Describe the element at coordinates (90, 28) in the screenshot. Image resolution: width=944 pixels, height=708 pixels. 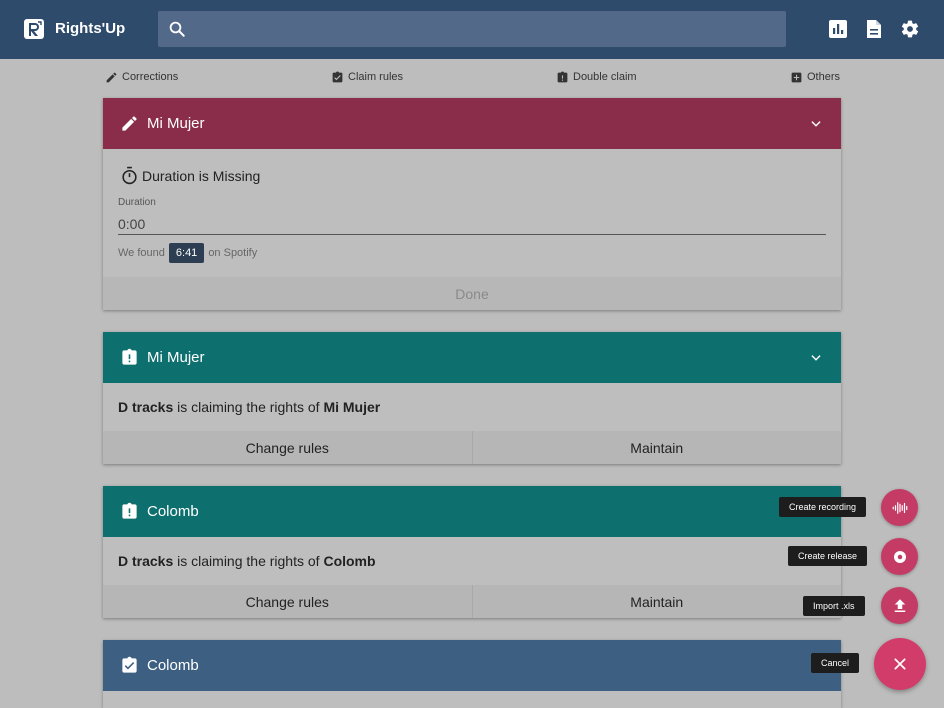
I see `app-title: Rights'Up` at that location.